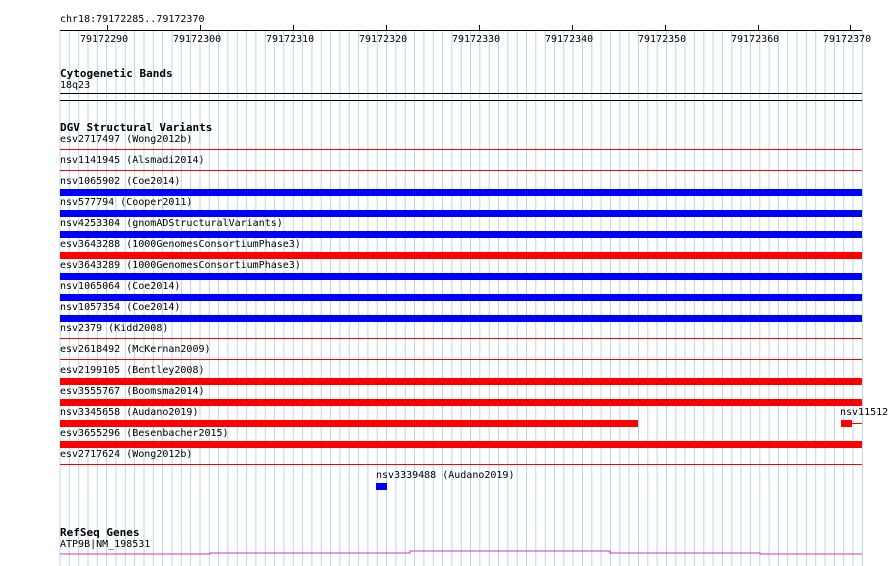 The image size is (890, 566). Describe the element at coordinates (136, 127) in the screenshot. I see `dgv-track-title: DGV Structural Variants` at that location.